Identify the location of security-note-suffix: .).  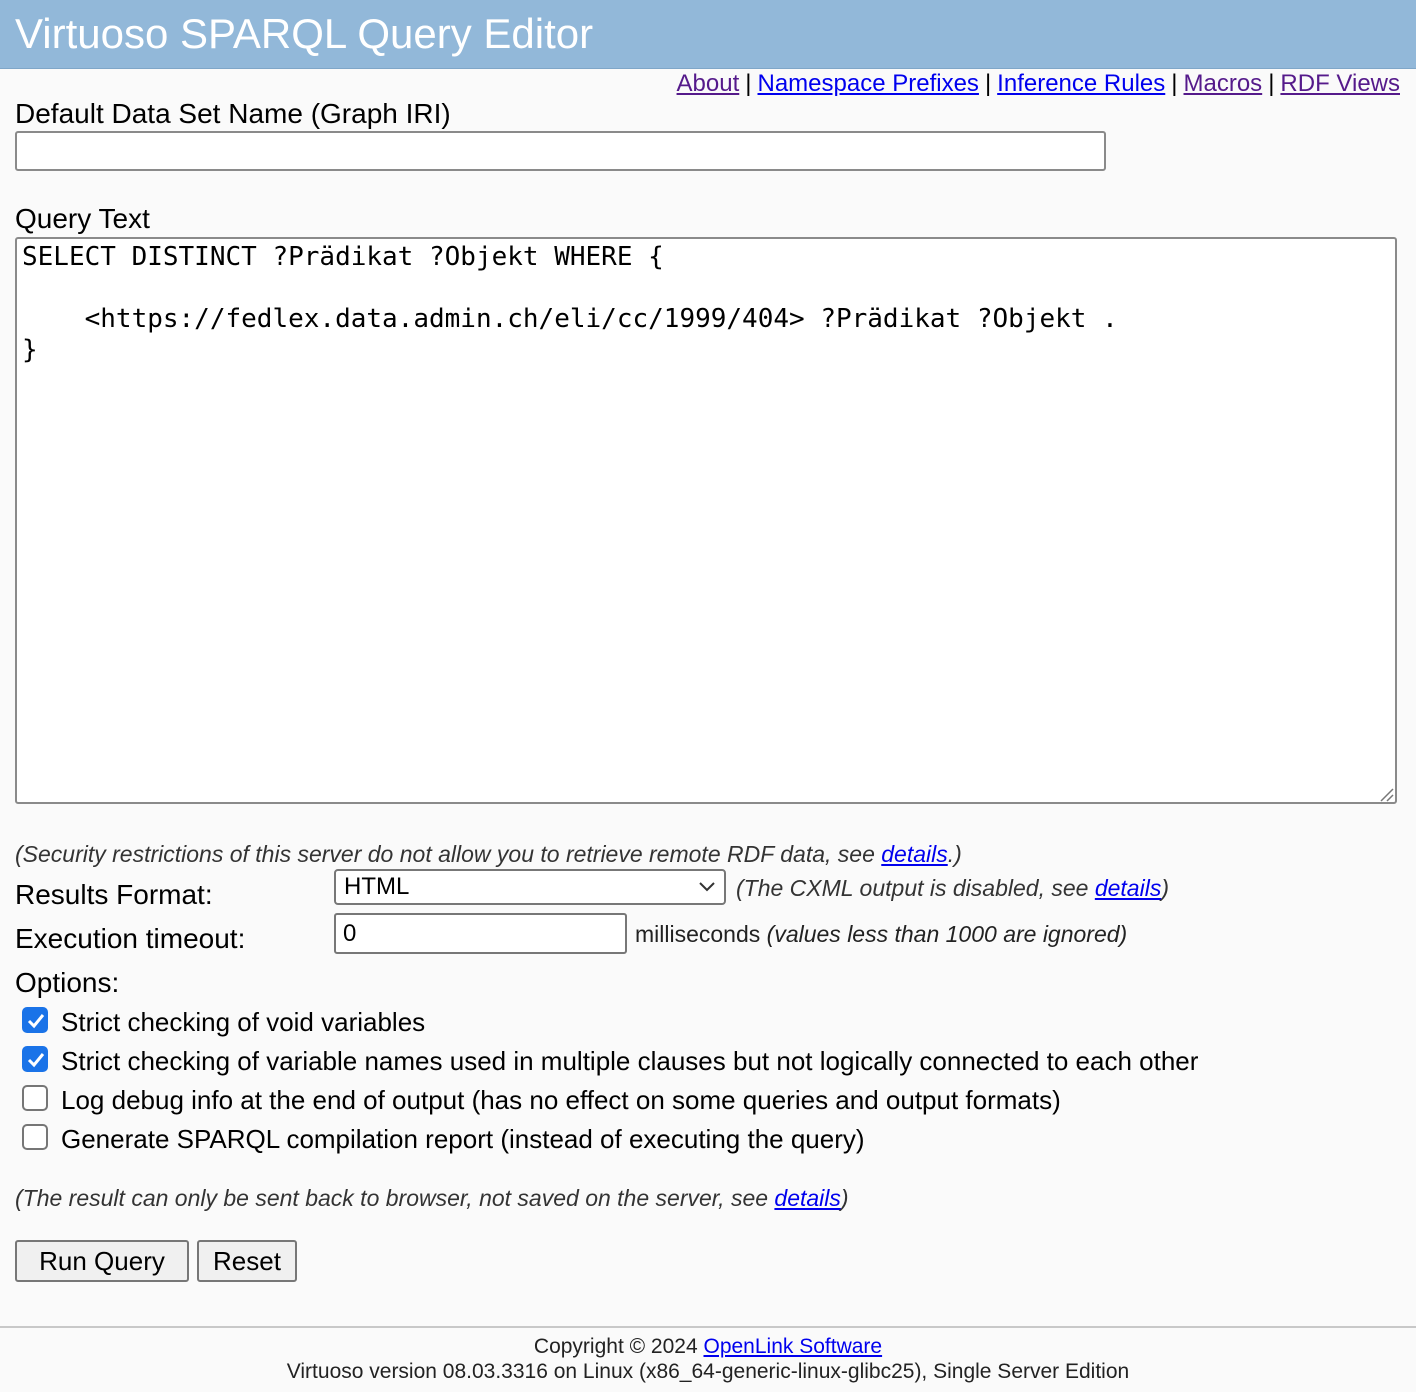
(954, 854).